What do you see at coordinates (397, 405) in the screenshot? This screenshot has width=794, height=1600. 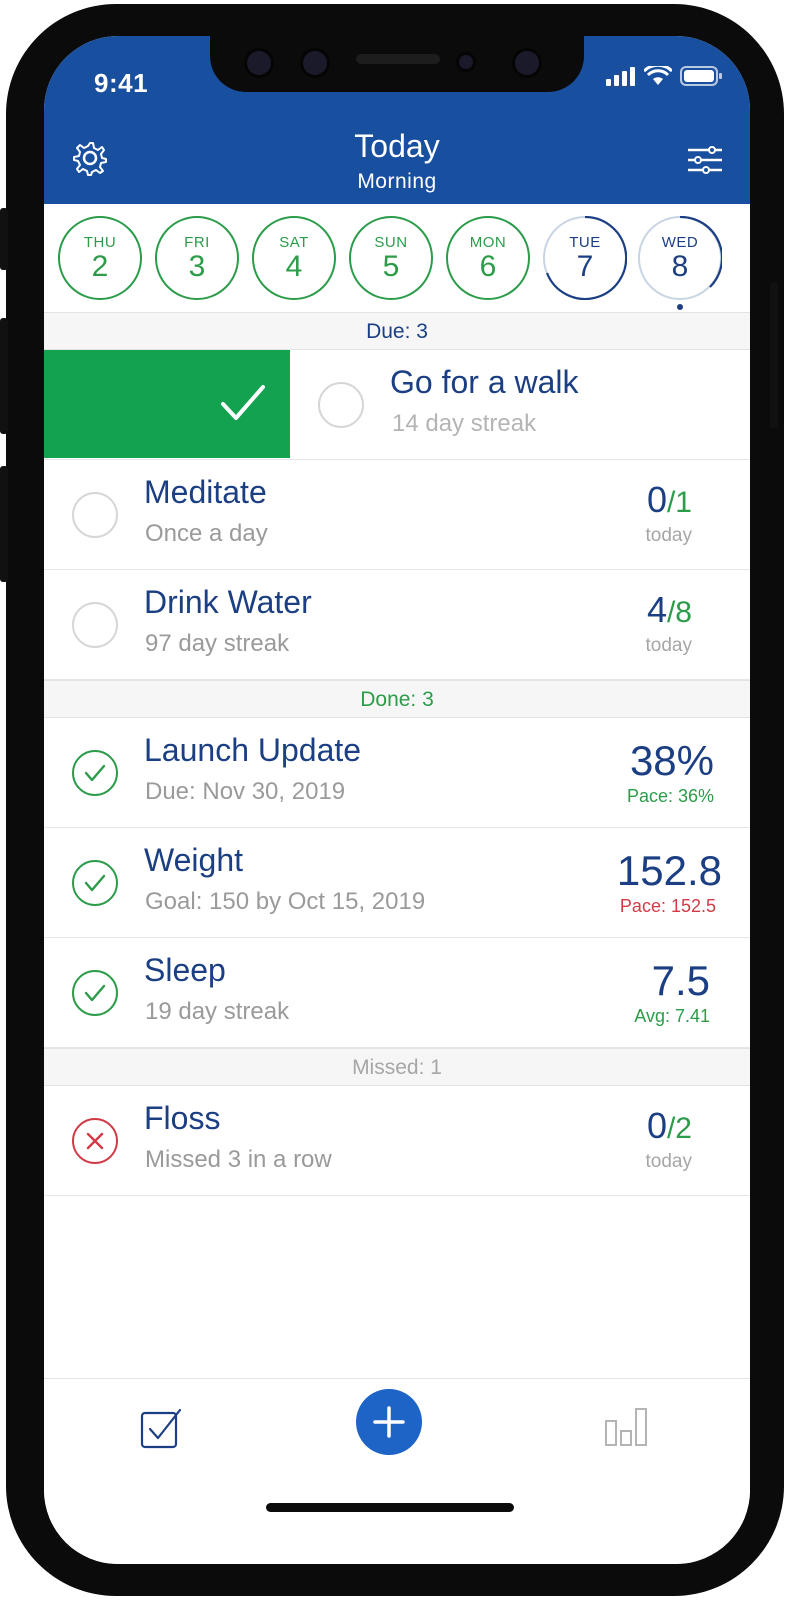 I see `list-item-go-for-a-walk: Go for a walk 14 day streak` at bounding box center [397, 405].